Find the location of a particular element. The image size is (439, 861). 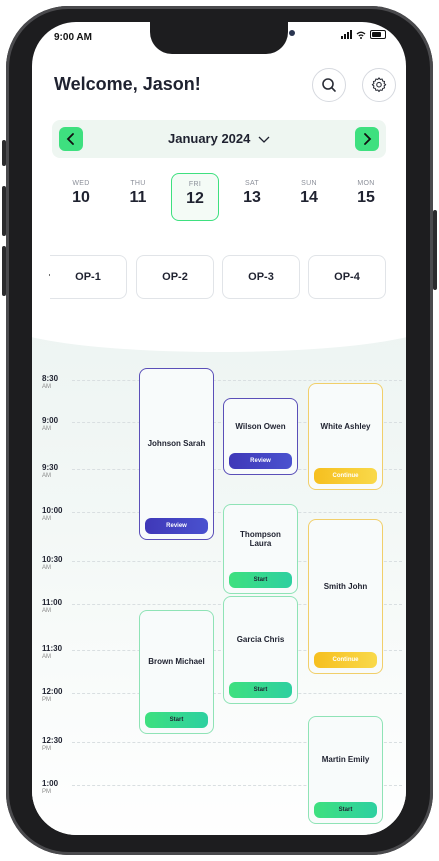

day-number: 13 is located at coordinates (252, 197).